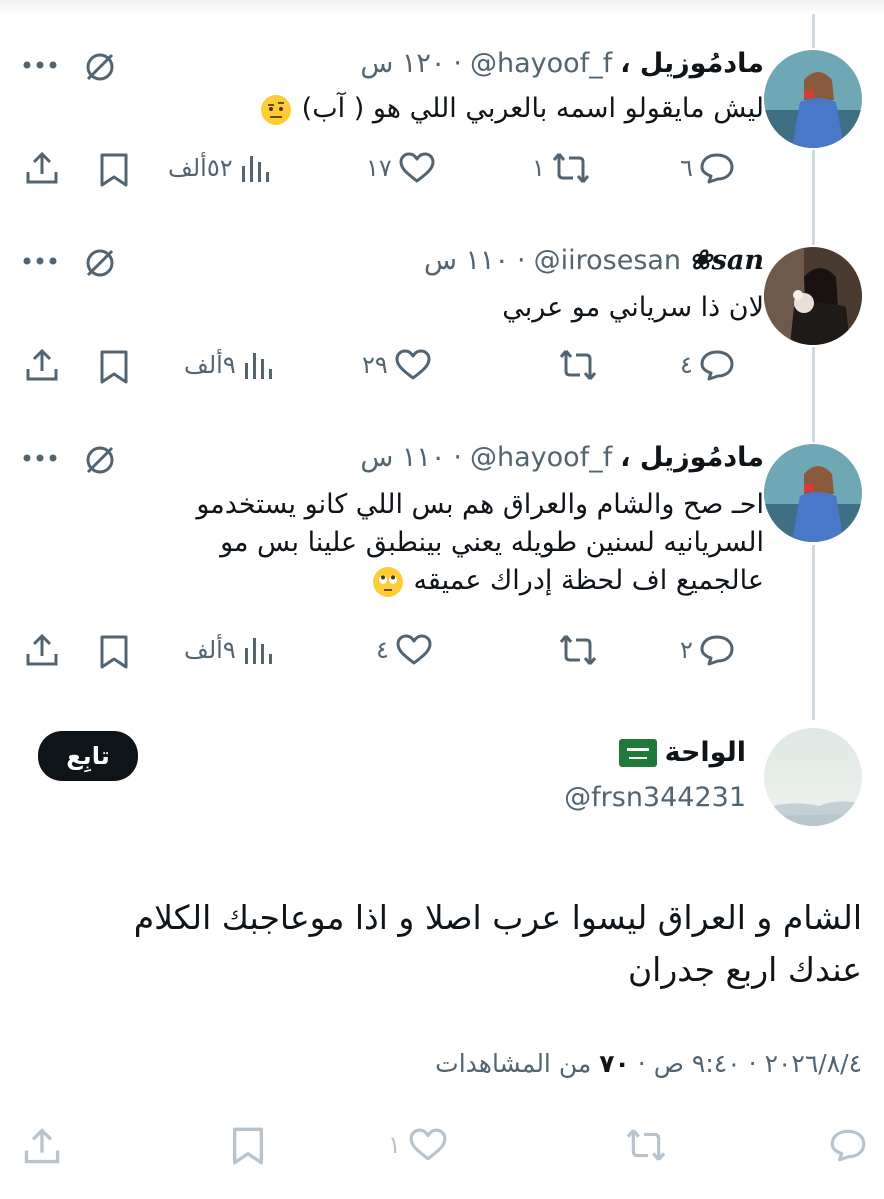 The height and width of the screenshot is (1199, 884). Describe the element at coordinates (813, 1063) in the screenshot. I see `tweet-date: ٢٠٢٦/٨/٤` at that location.